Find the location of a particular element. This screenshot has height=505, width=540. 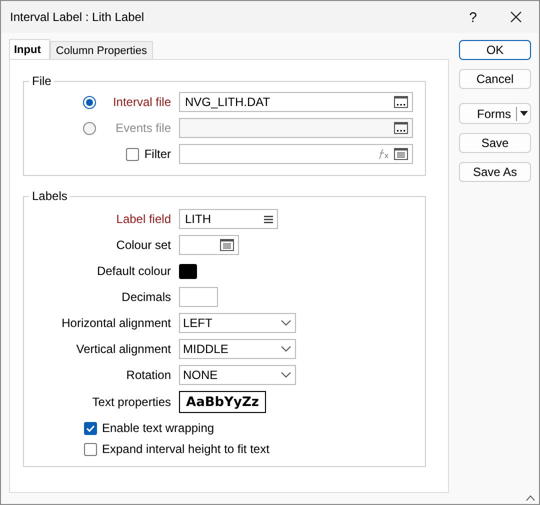

field-label: Colour set is located at coordinates (143, 245).